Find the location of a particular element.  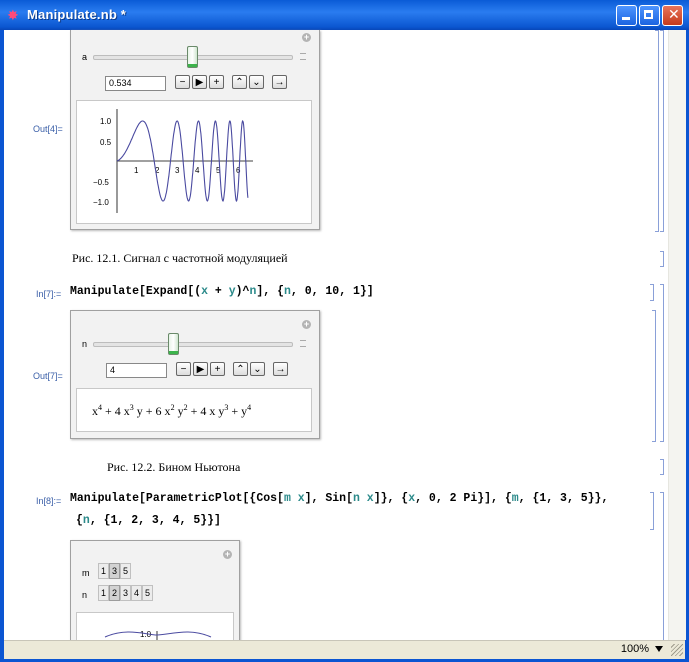

n-option: 1 is located at coordinates (103, 593).